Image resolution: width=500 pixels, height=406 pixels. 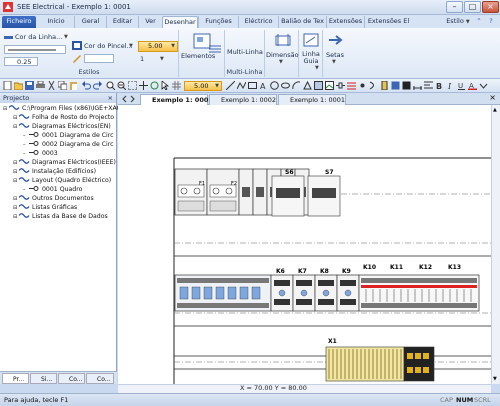 What do you see at coordinates (340, 85) in the screenshot?
I see `symbol-tool-icon` at bounding box center [340, 85].